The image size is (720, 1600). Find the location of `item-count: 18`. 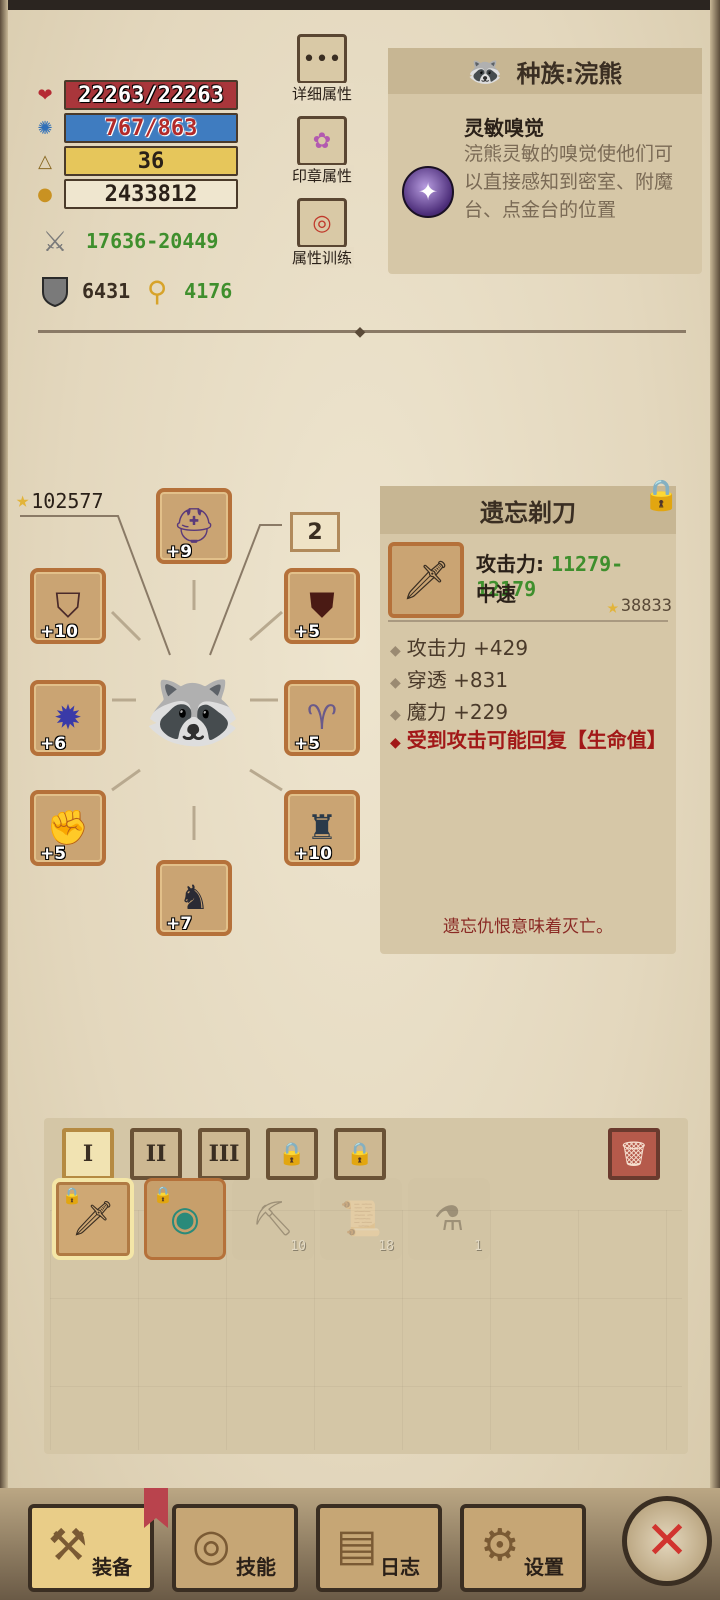

item-count: 18 is located at coordinates (386, 1246).